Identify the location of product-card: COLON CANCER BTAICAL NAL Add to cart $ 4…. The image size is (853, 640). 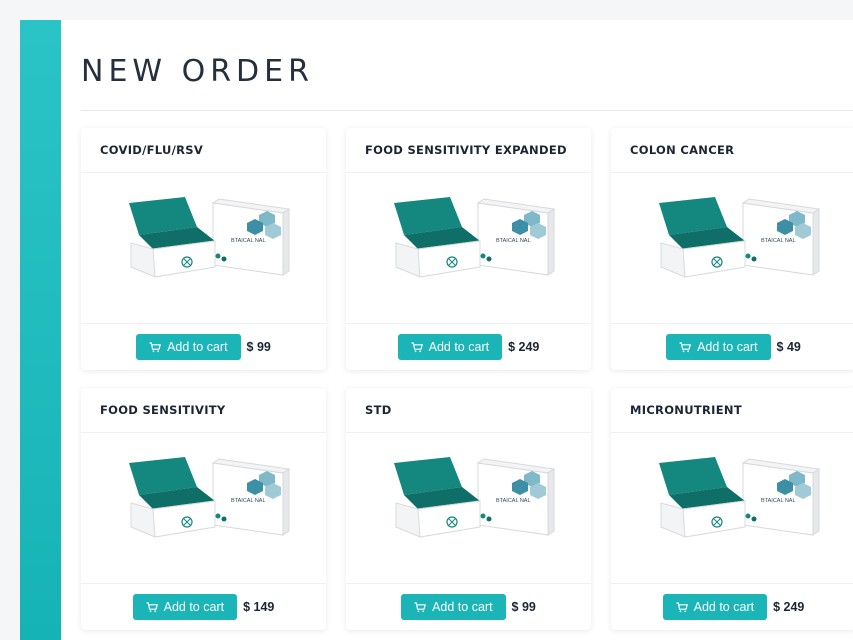
(732, 249).